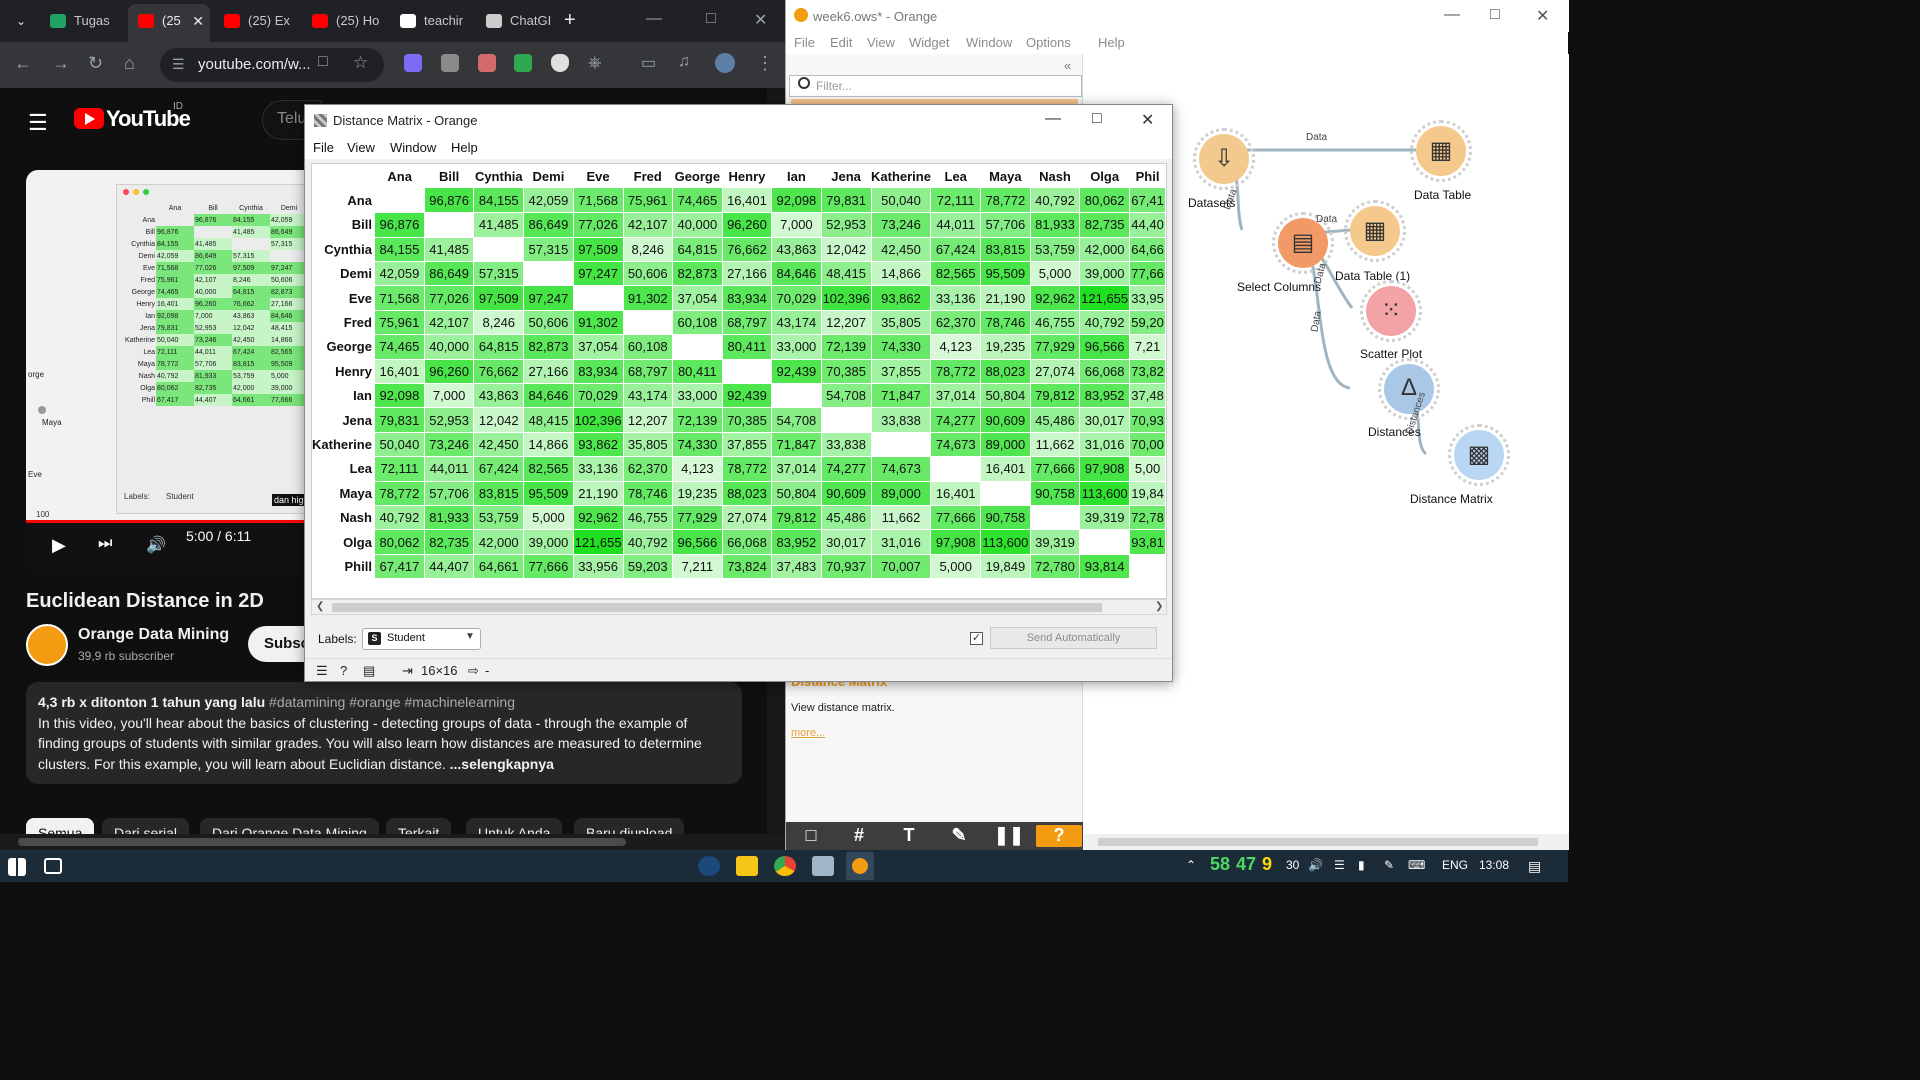  Describe the element at coordinates (1005, 274) in the screenshot. I see `matrix-cell: 95,509` at that location.